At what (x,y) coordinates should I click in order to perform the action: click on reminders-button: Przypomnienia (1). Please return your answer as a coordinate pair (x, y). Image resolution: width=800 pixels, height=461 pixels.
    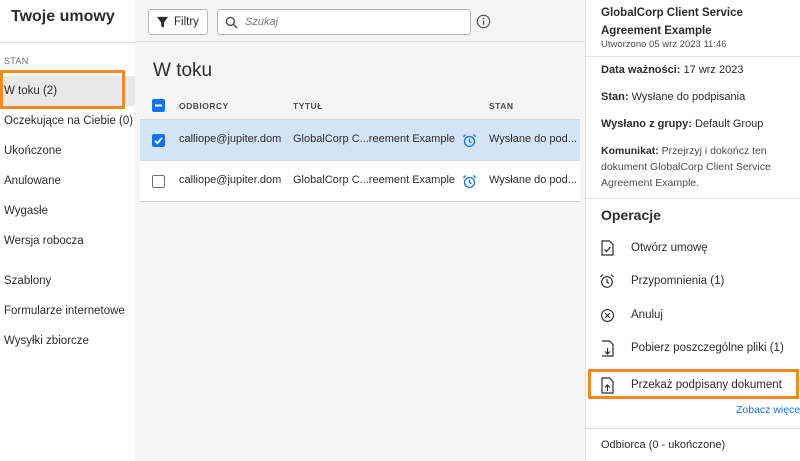
    Looking at the image, I should click on (698, 281).